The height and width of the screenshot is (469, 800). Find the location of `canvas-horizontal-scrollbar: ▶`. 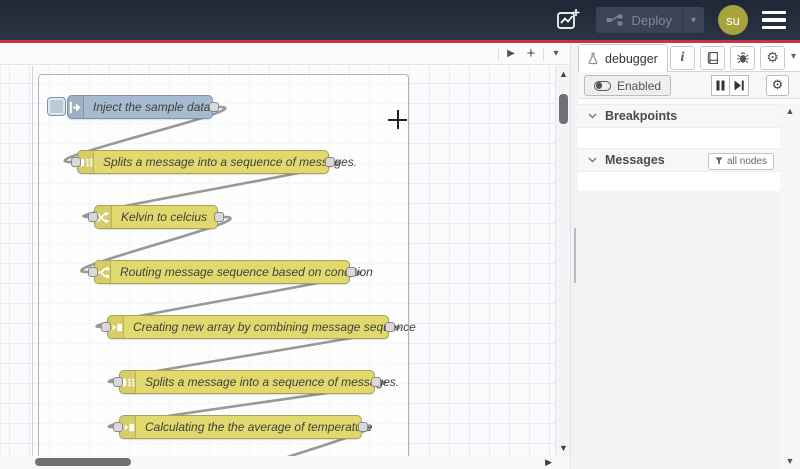

canvas-horizontal-scrollbar: ▶ is located at coordinates (285, 462).